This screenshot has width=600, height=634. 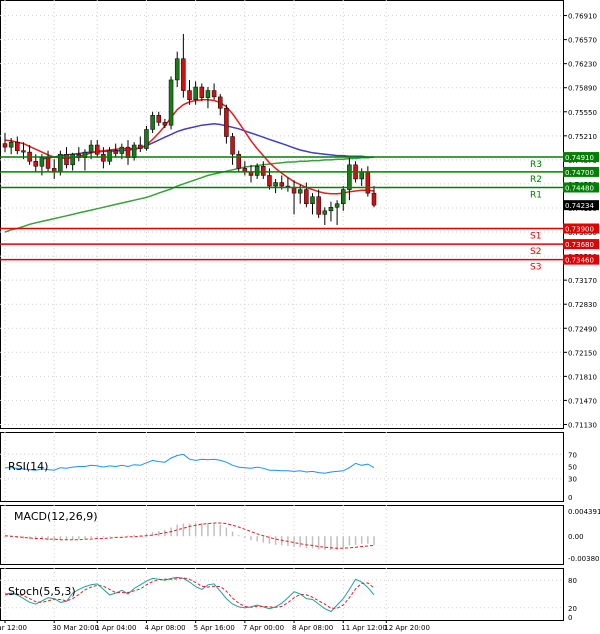 I want to click on rsi-axis-label: 30, so click(x=572, y=480).